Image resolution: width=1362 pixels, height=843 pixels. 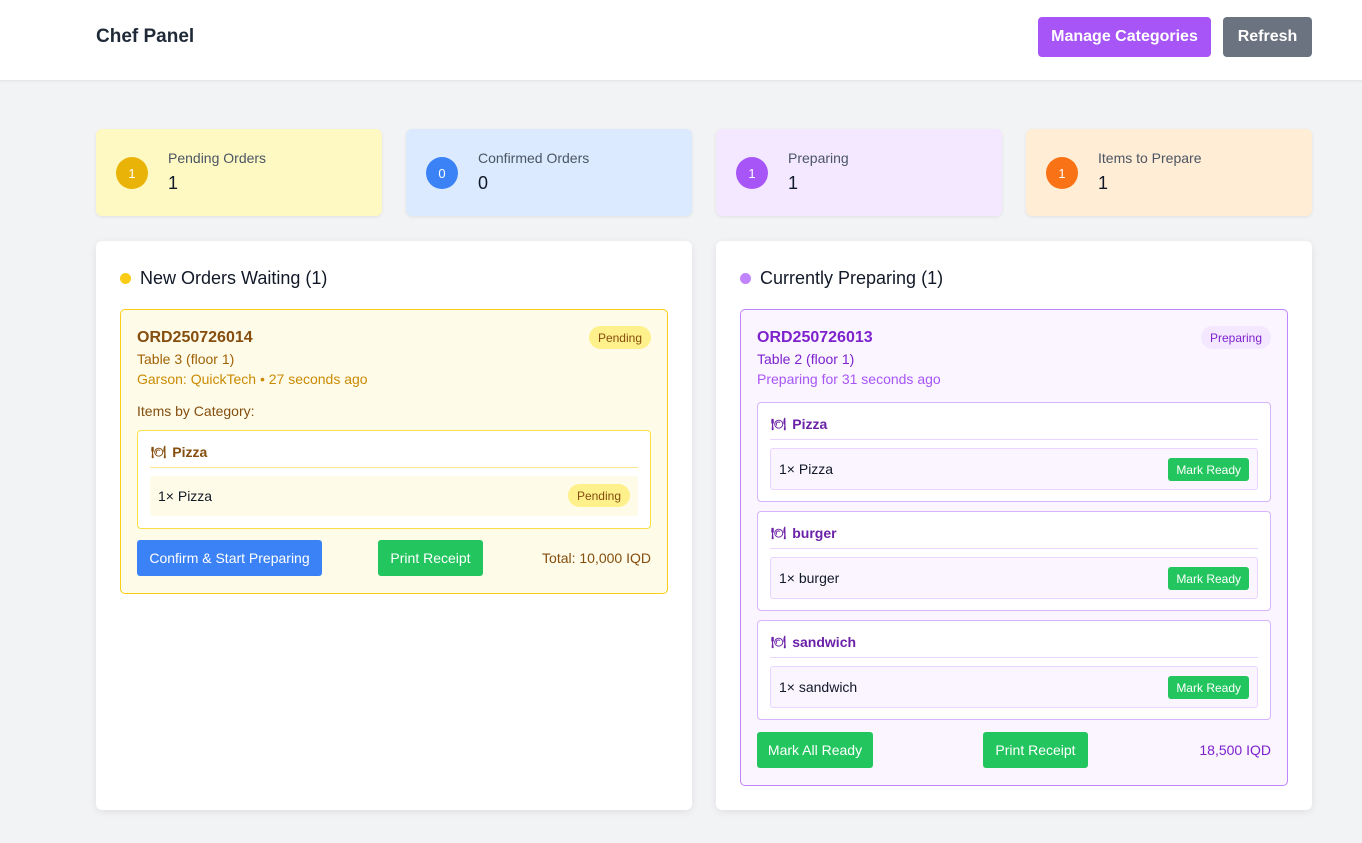 I want to click on panel-title-text: Currently Preparing (1), so click(x=852, y=278).